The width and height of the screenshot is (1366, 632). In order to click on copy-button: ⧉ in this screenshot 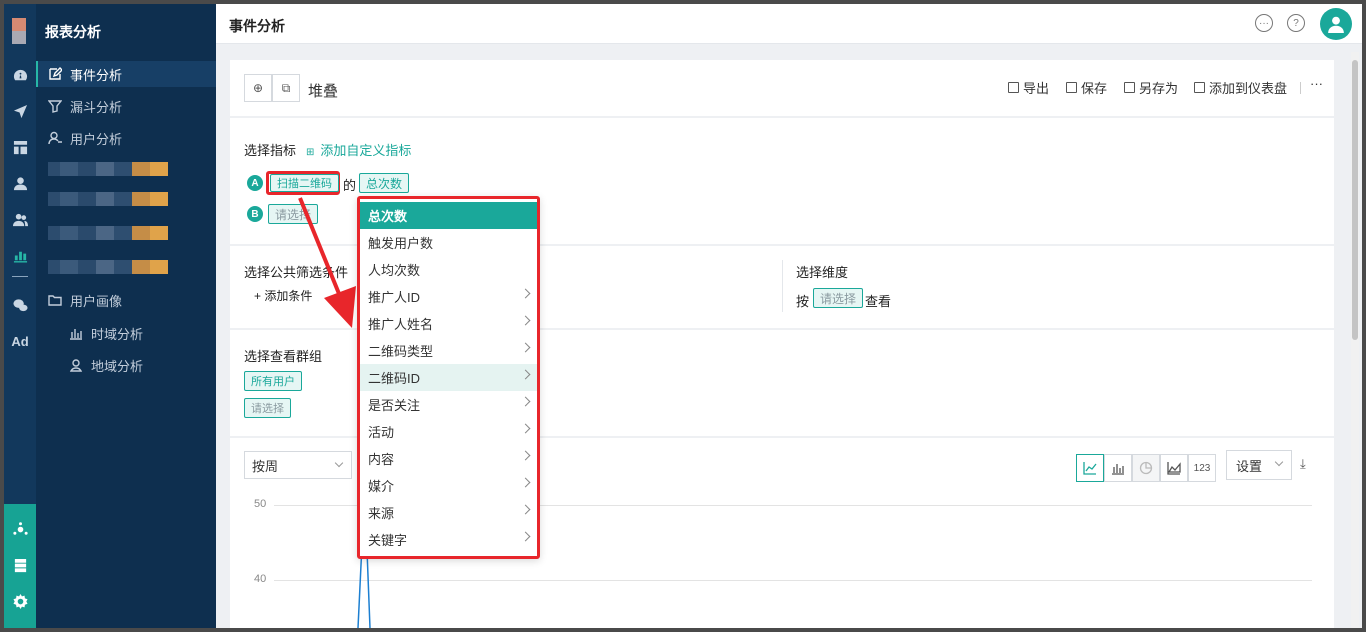, I will do `click(286, 88)`.